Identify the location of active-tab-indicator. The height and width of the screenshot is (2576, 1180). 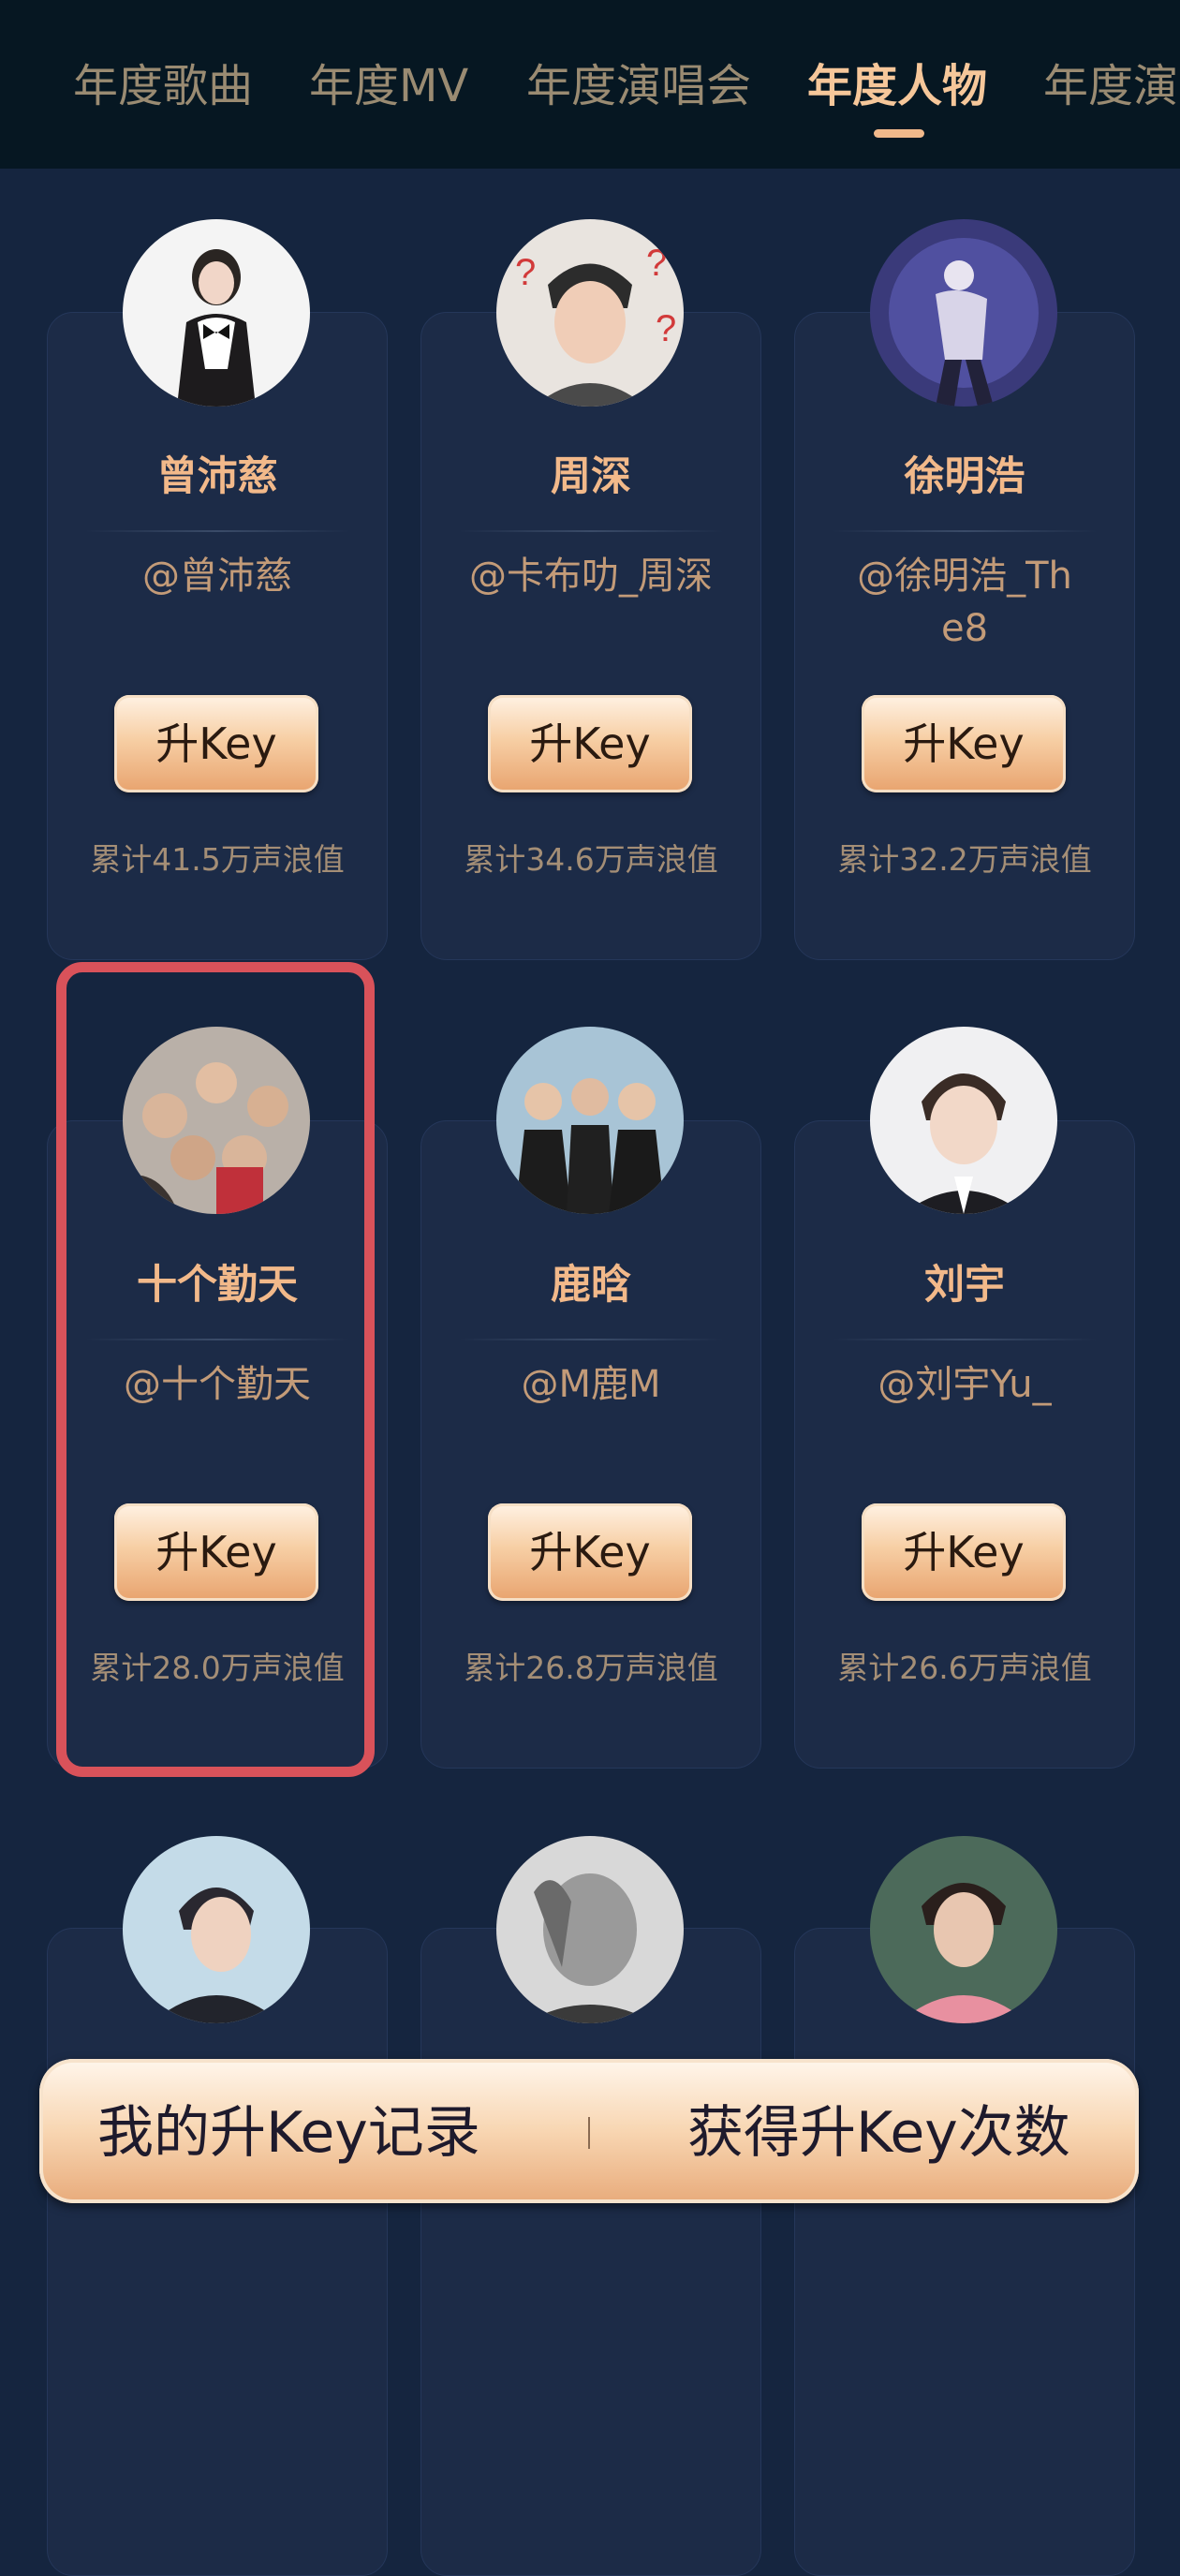
(899, 133).